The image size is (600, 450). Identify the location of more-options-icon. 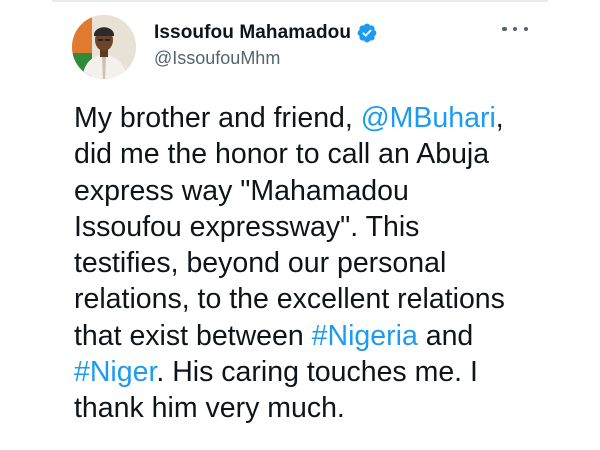
(515, 29).